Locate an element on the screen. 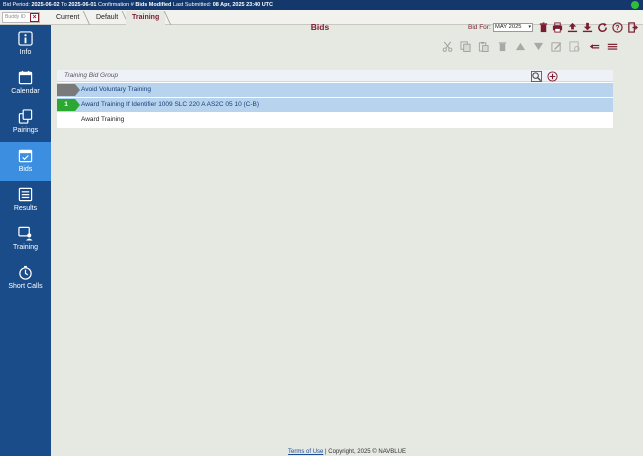 This screenshot has height=456, width=643. sidebar-item-calendar: Calendar is located at coordinates (25, 83).